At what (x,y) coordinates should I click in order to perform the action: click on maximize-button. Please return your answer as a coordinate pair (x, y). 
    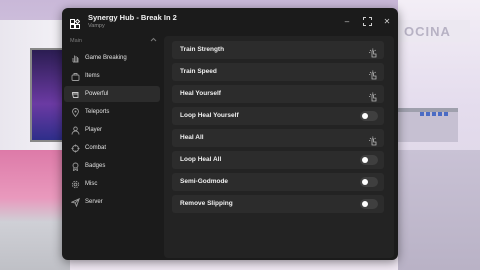
    Looking at the image, I should click on (367, 21).